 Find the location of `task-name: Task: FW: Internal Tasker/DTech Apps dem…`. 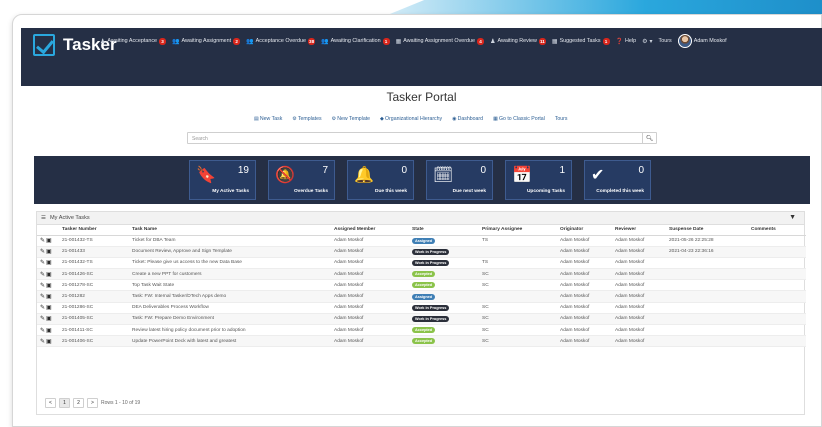

task-name: Task: FW: Internal Tasker/DTech Apps dem… is located at coordinates (230, 296).